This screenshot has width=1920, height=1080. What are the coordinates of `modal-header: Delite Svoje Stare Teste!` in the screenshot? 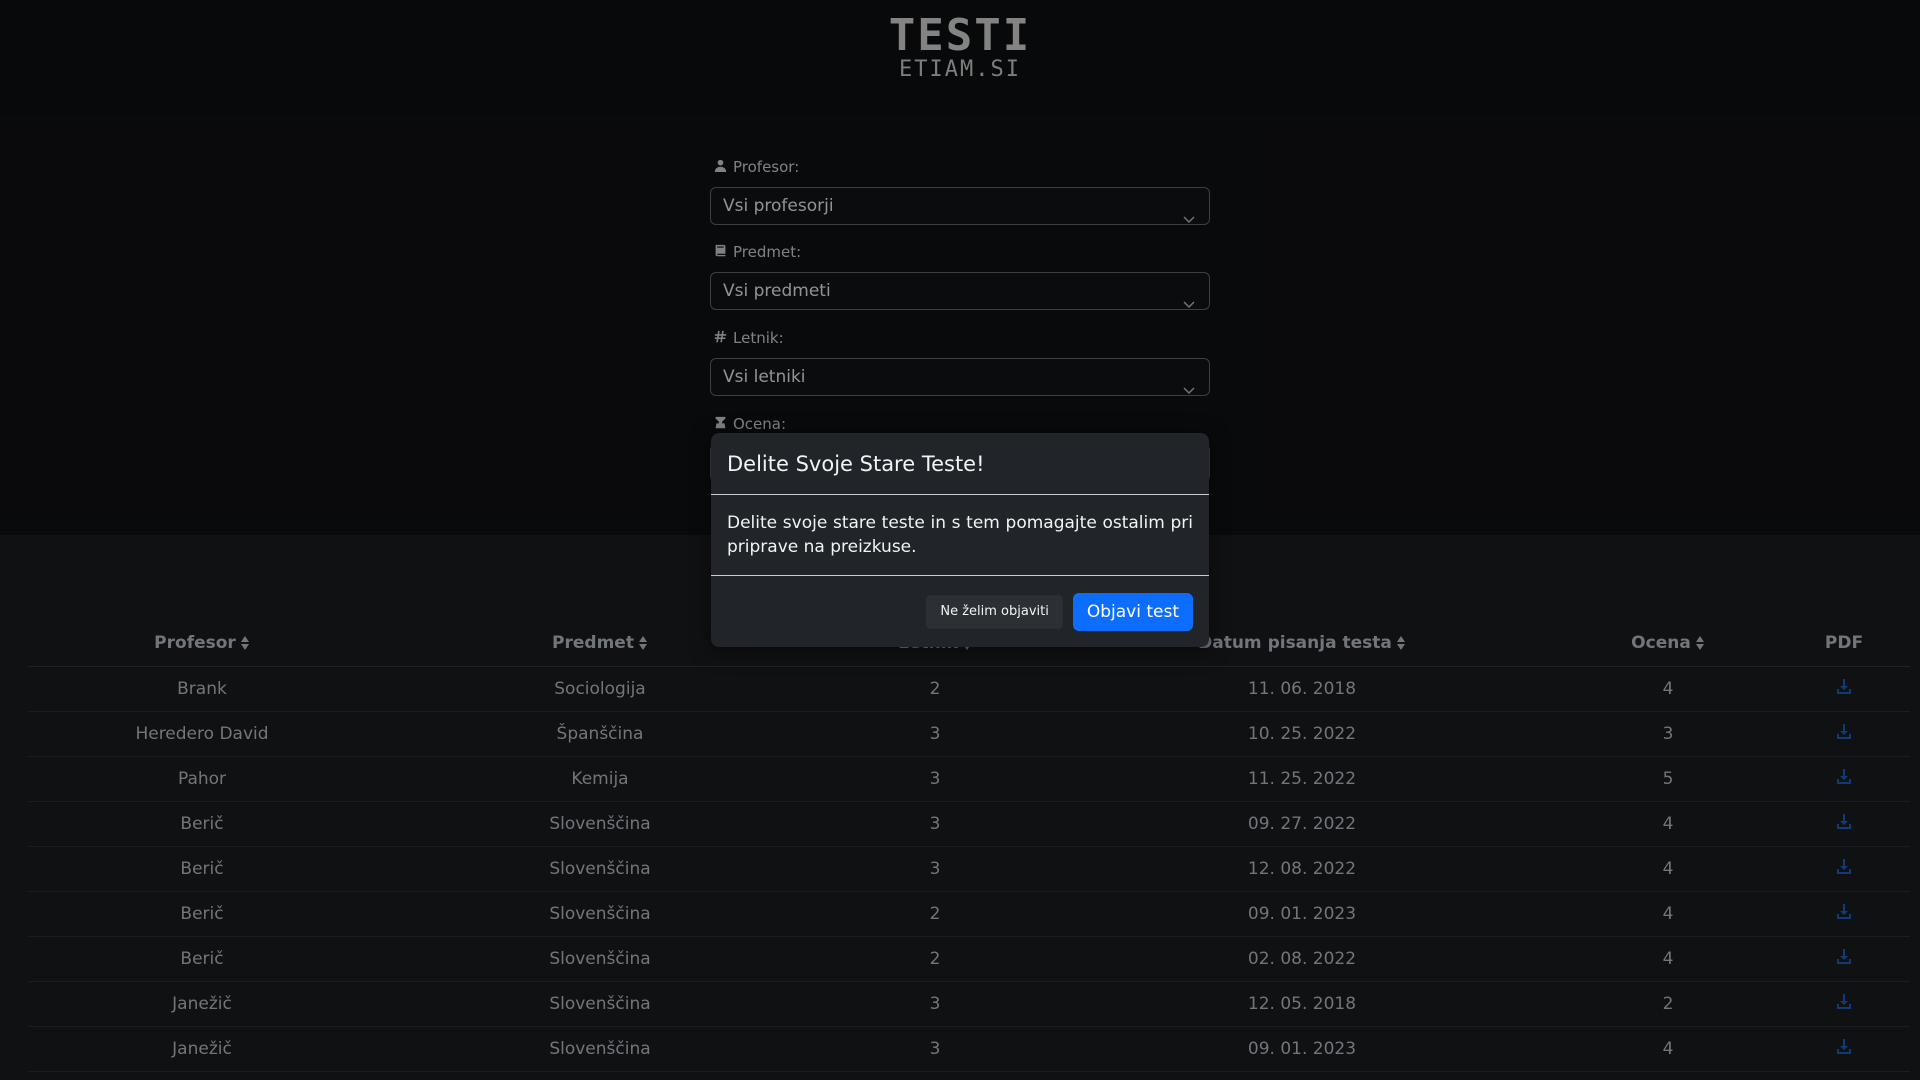 It's located at (960, 464).